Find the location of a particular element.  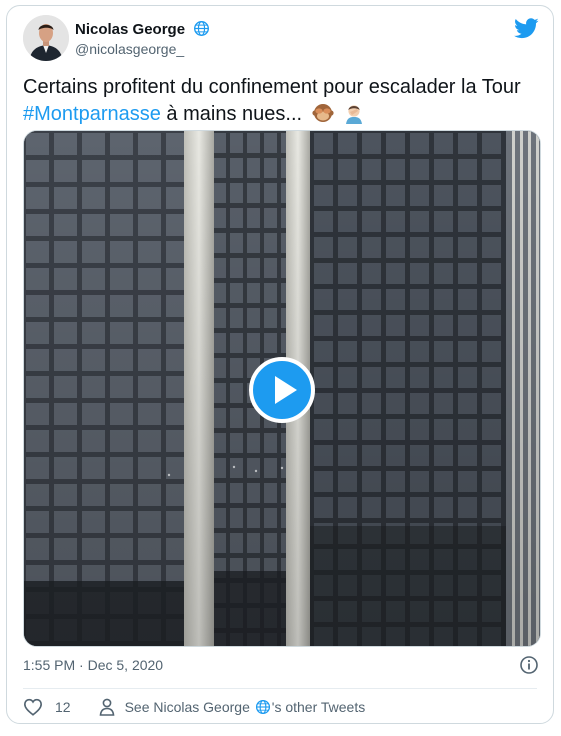

tweet-date: Dec 5, 2020 is located at coordinates (125, 665).